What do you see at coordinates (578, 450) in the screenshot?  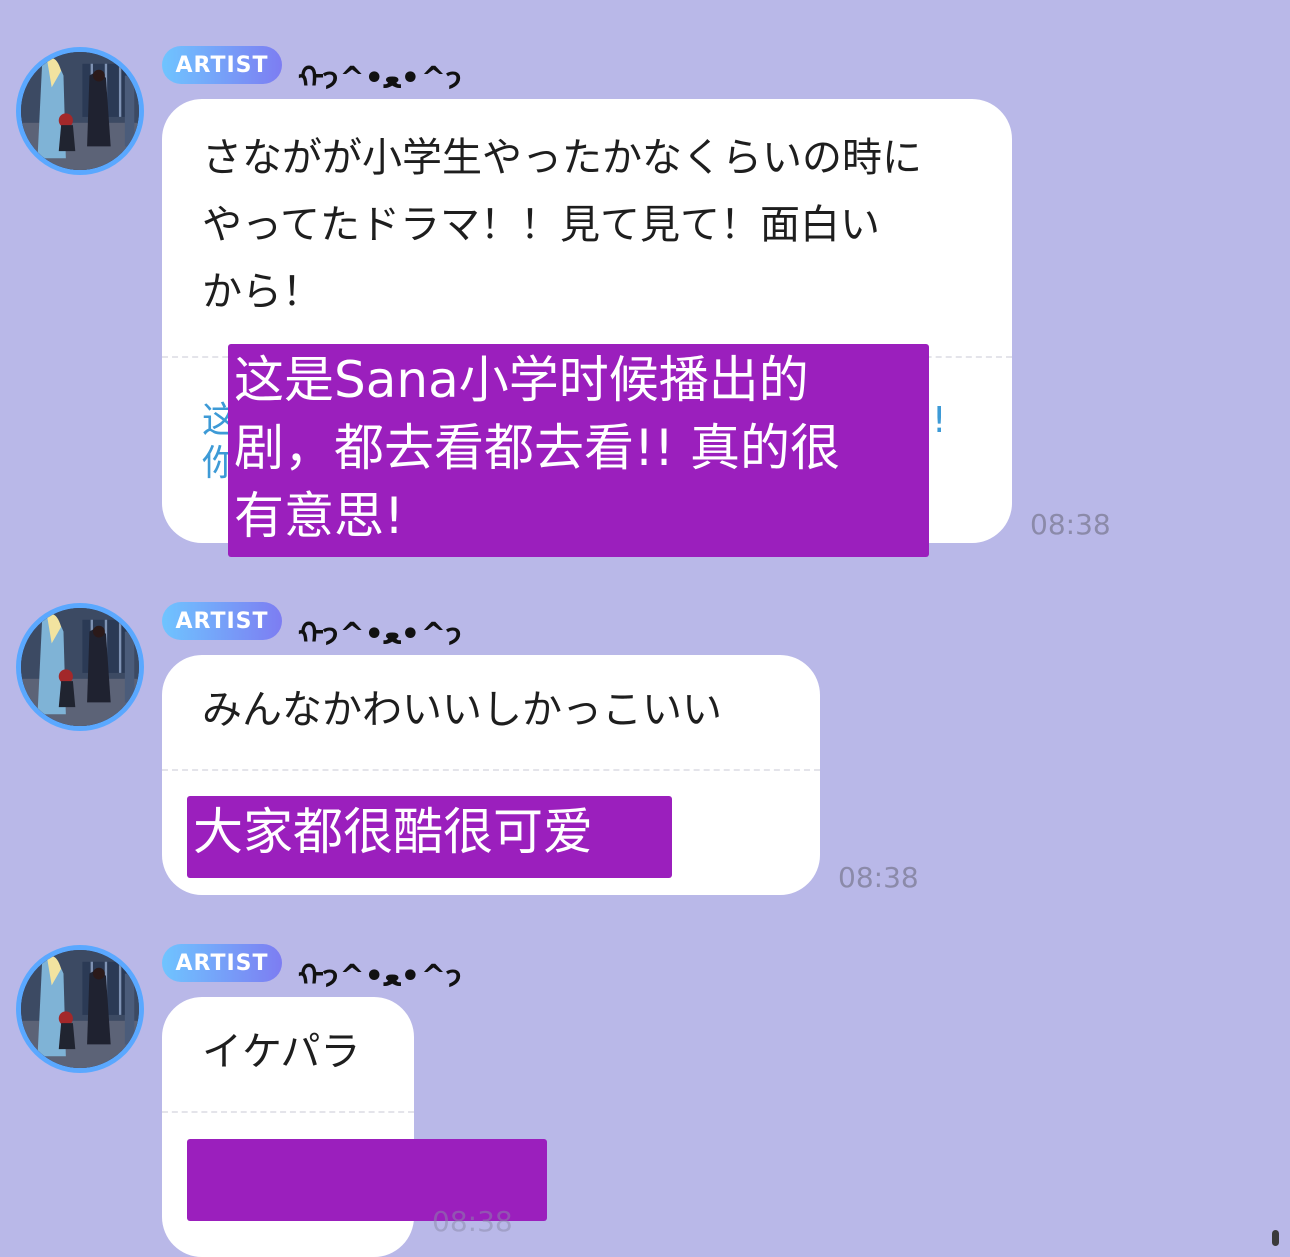 I see `translation-overlay: 这是Sana小学时候播出的 剧，都去看都去看!! 真的很 有意思!` at bounding box center [578, 450].